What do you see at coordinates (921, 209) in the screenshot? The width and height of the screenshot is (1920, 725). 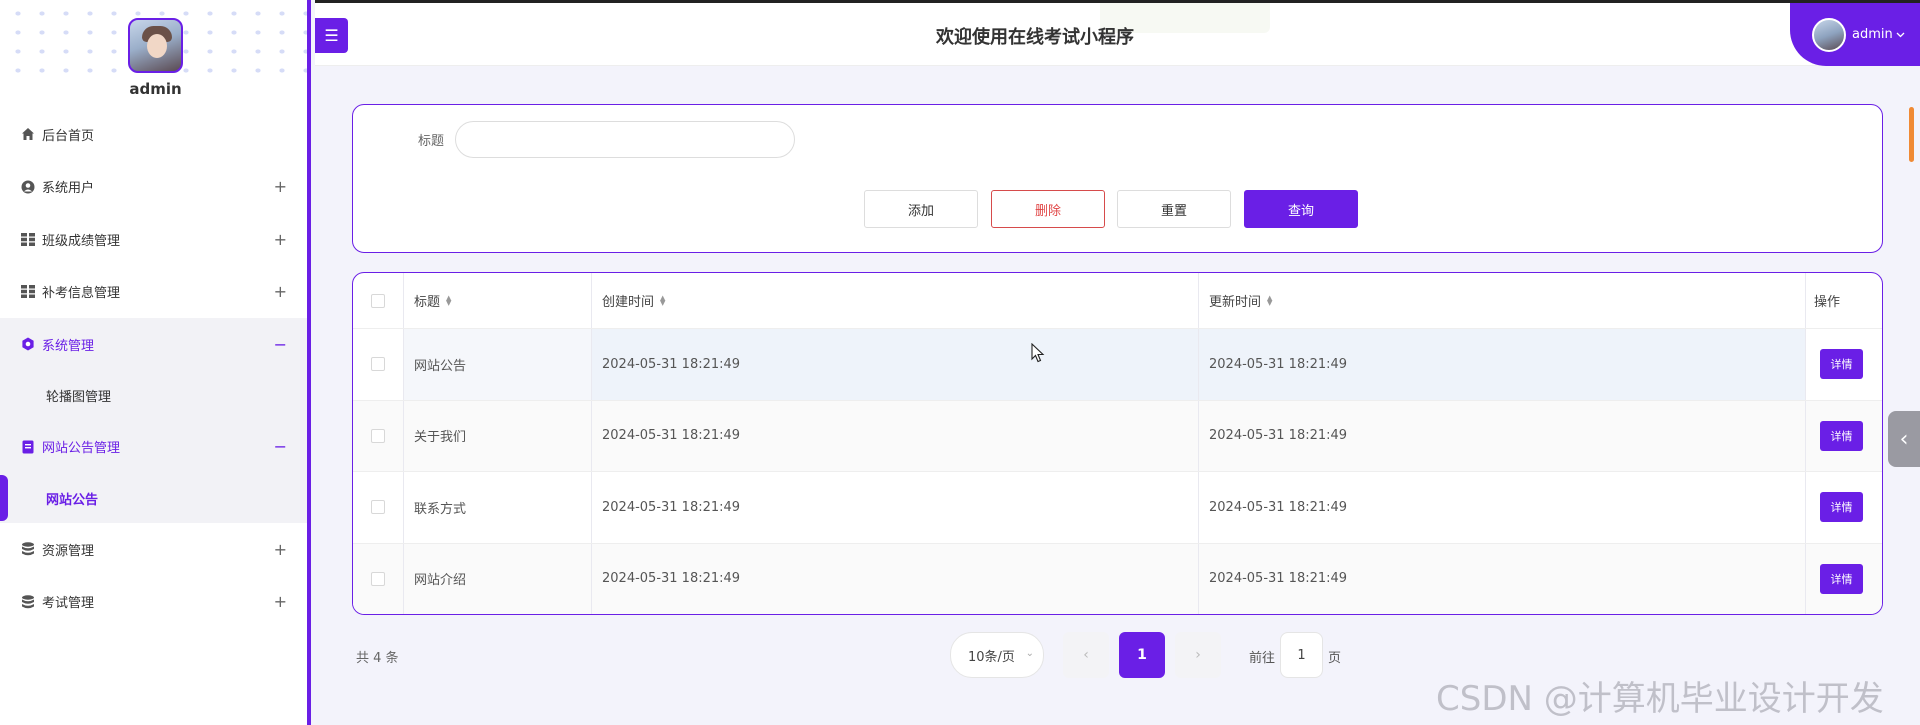 I see `add-button: 添加` at bounding box center [921, 209].